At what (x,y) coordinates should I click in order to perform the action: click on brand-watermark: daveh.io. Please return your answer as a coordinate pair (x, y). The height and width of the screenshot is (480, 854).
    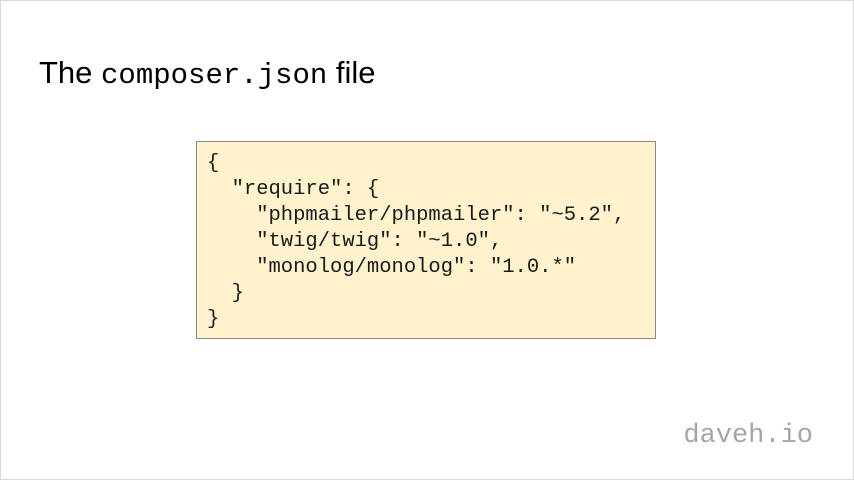
    Looking at the image, I should click on (748, 436).